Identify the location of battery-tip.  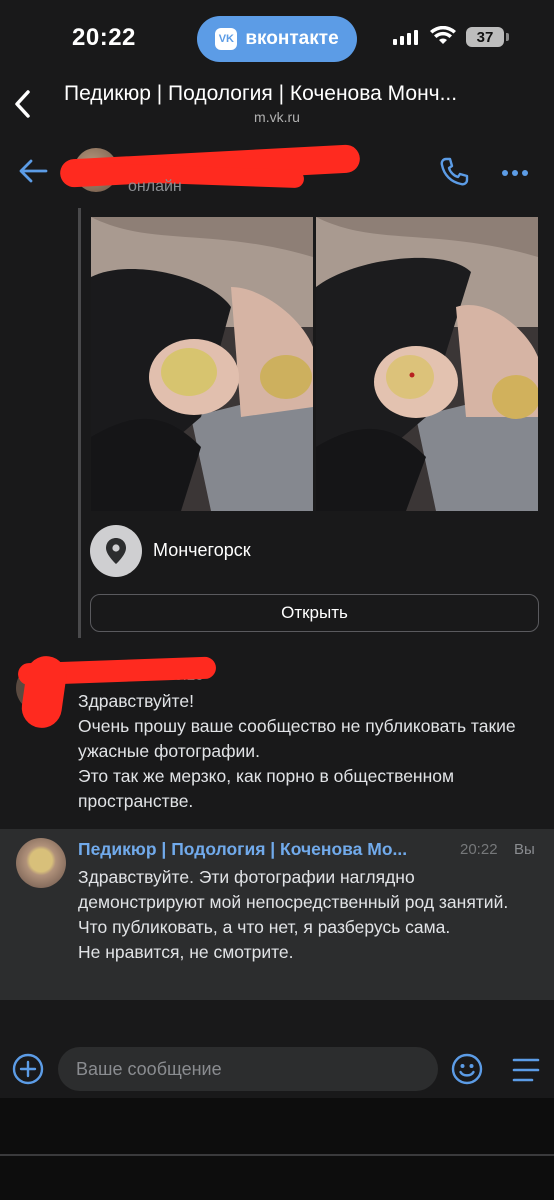
(507, 37).